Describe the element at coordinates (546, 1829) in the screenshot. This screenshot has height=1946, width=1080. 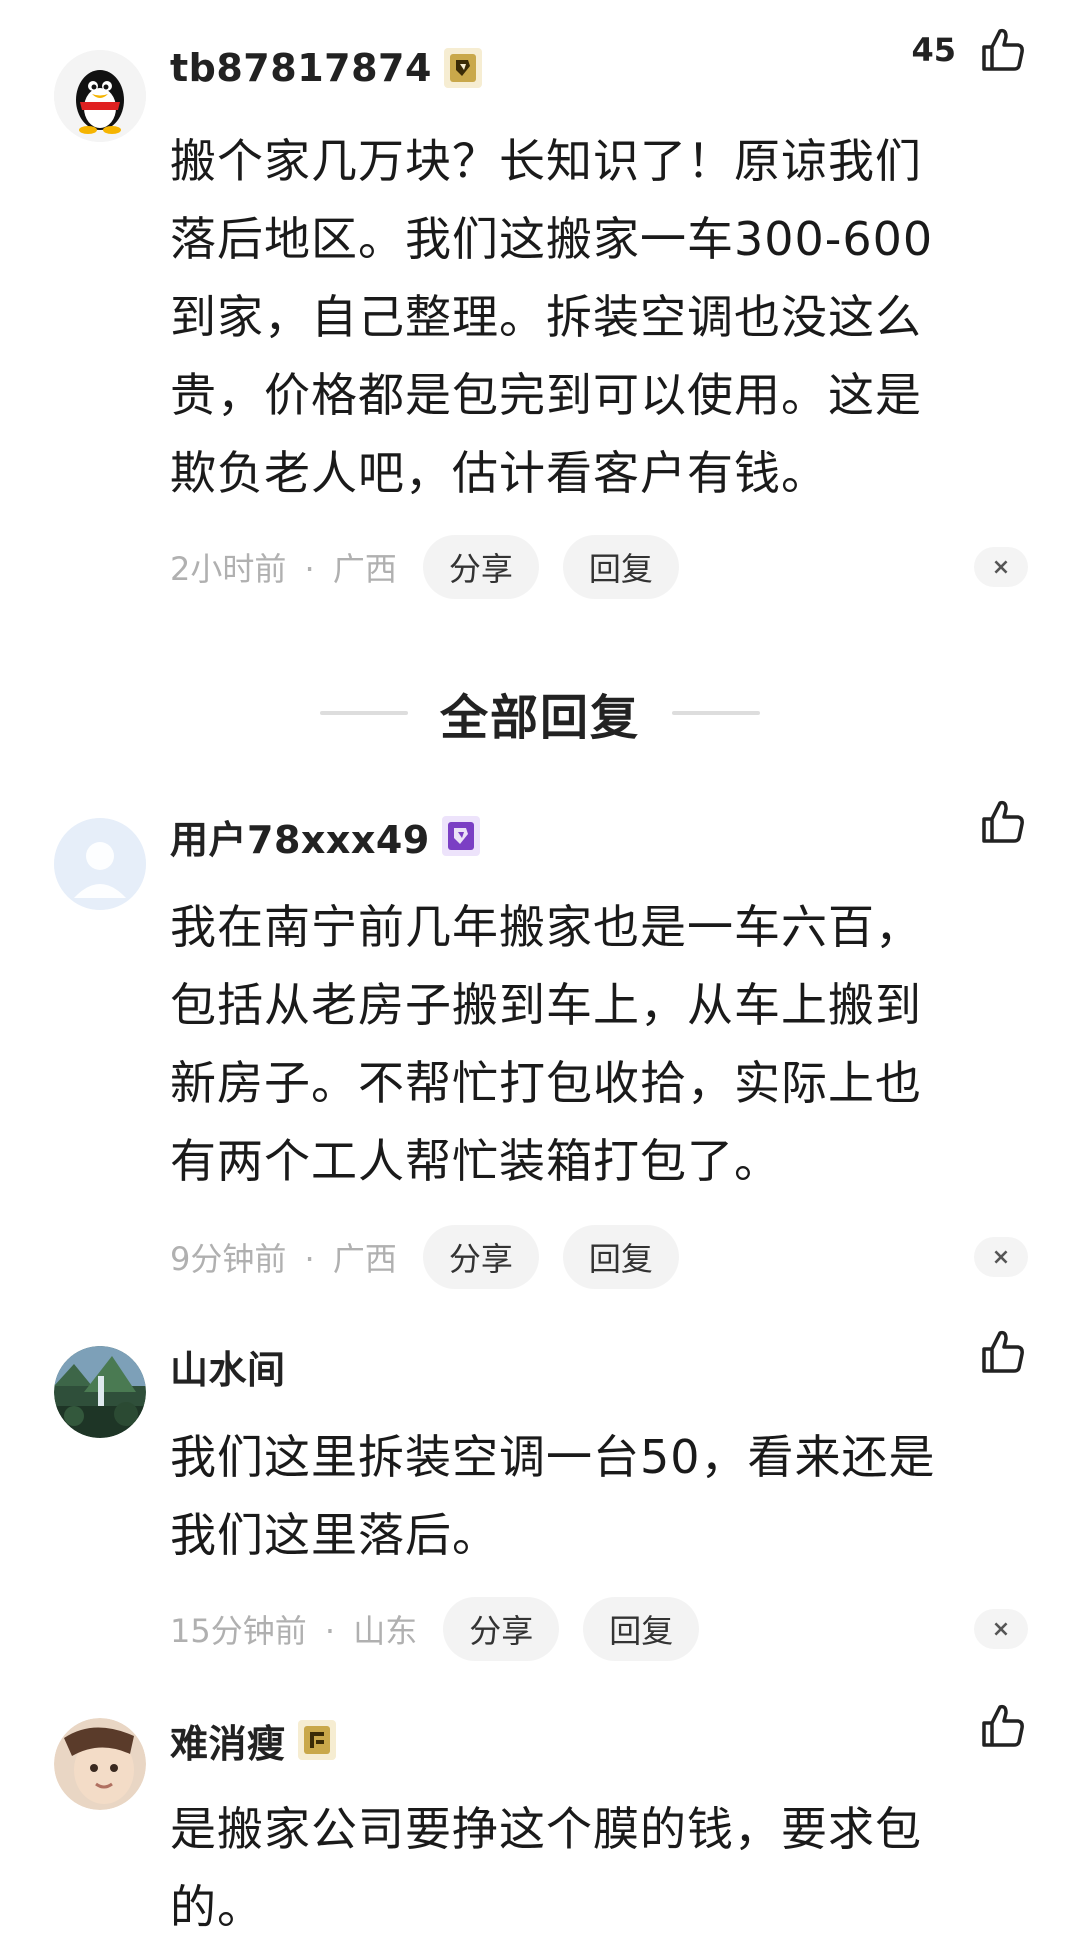
I see `comment-line: 是搬家公司要挣这个膜的钱，要求包` at that location.